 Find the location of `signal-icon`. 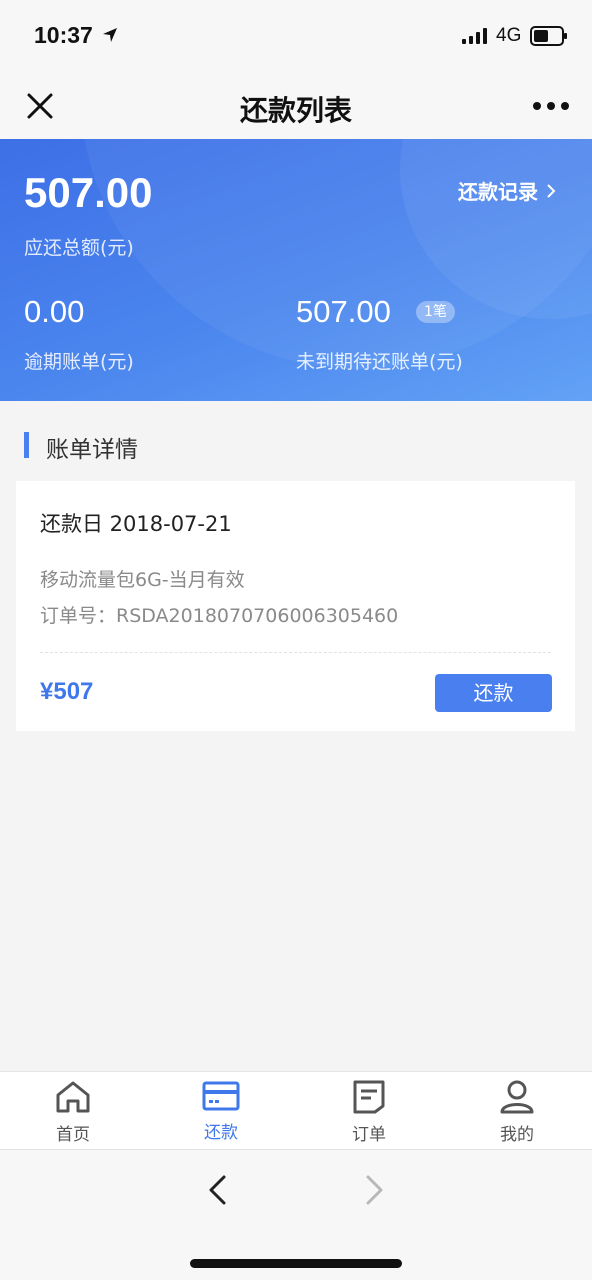

signal-icon is located at coordinates (474, 36).